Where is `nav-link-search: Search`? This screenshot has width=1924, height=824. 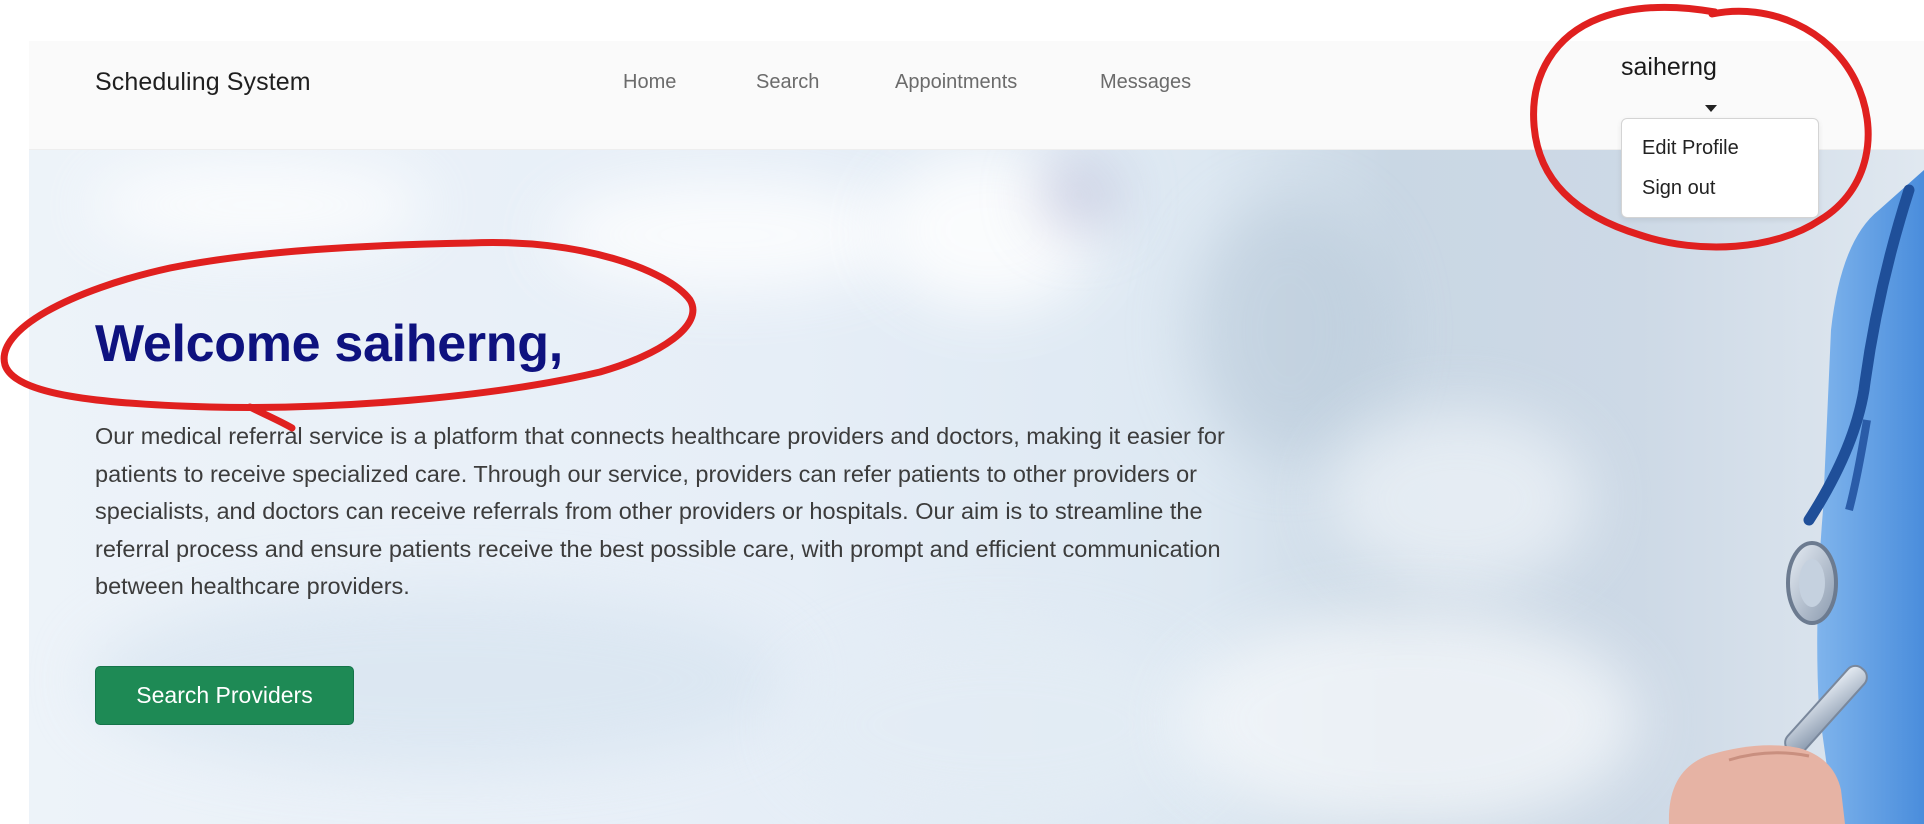
nav-link-search: Search is located at coordinates (787, 82).